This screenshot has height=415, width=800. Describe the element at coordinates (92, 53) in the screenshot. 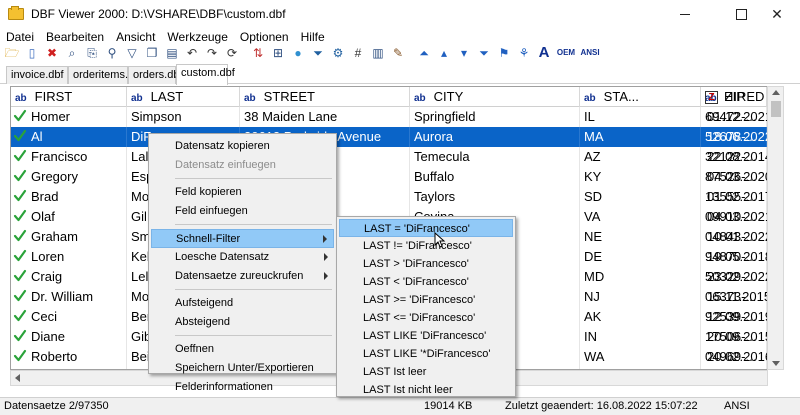

I see `find-replace-icon: ⎘` at that location.